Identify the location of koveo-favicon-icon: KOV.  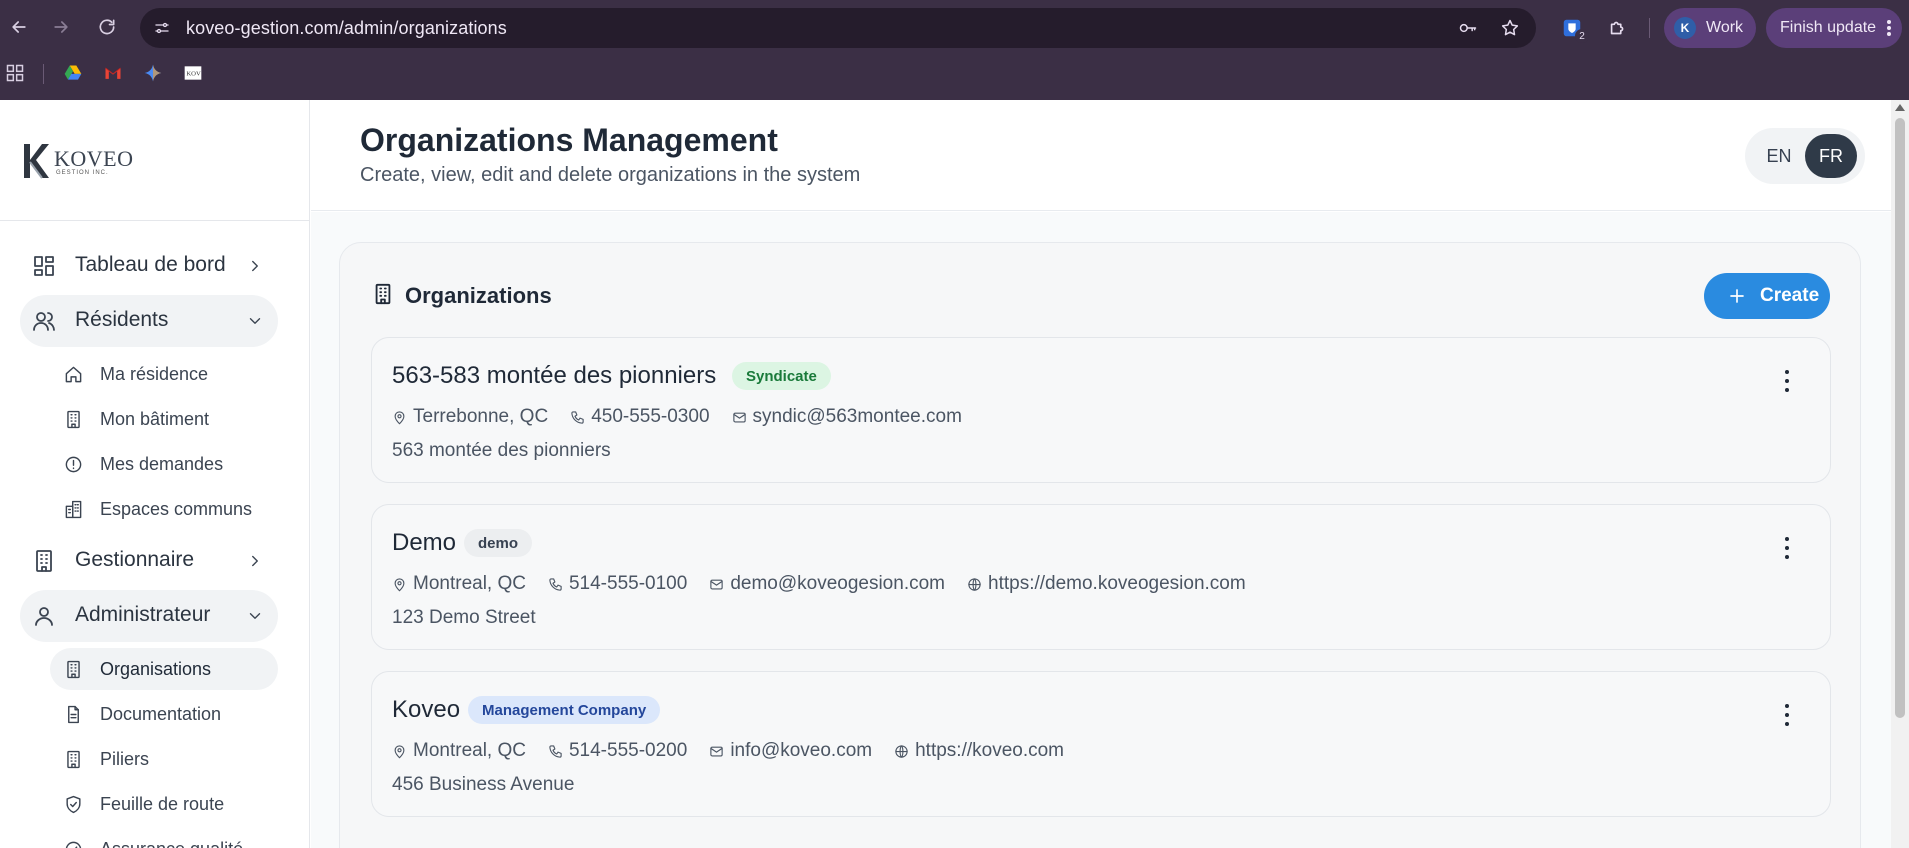
(193, 73).